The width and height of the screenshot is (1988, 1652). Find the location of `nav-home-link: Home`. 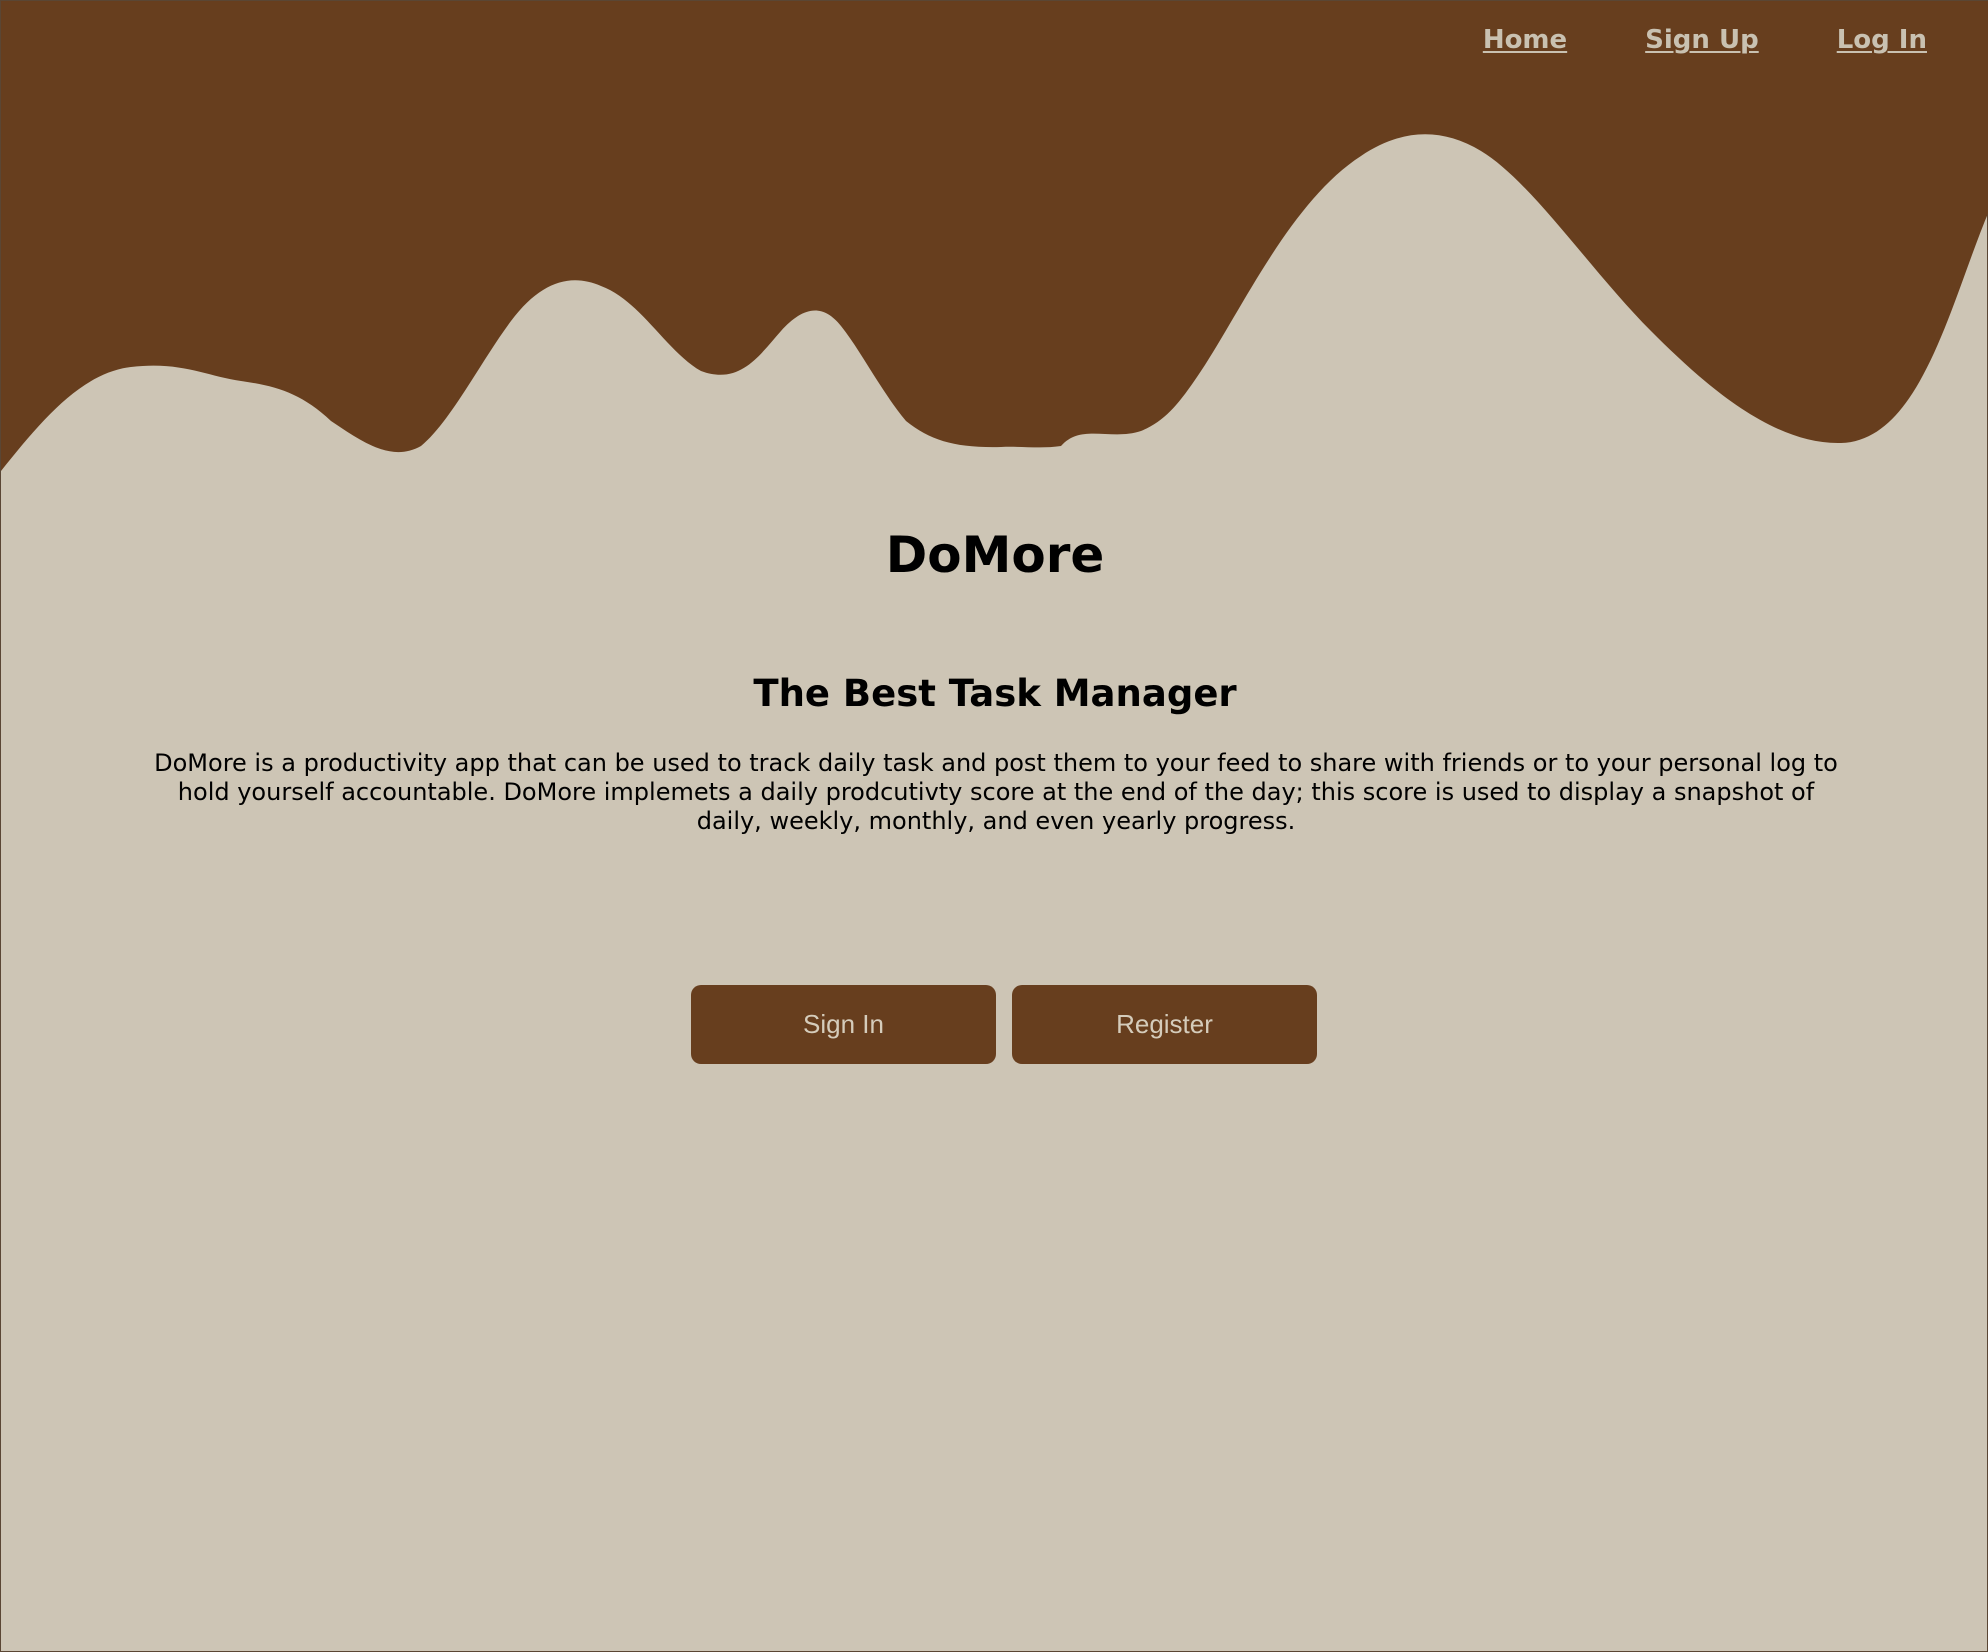

nav-home-link: Home is located at coordinates (1525, 40).